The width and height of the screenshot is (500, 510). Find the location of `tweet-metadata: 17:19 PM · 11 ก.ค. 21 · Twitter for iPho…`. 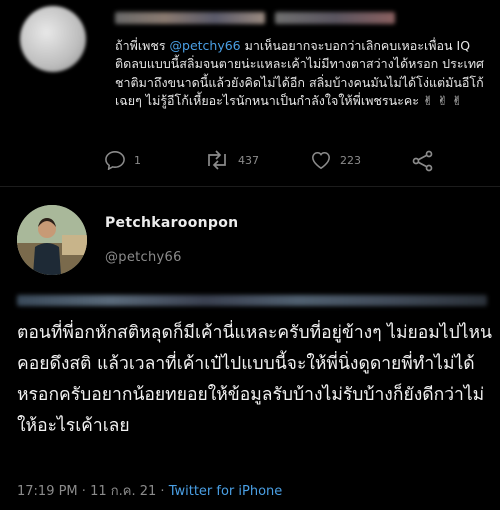

tweet-metadata: 17:19 PM · 11 ก.ค. 21 · Twitter for iPho… is located at coordinates (149, 490).